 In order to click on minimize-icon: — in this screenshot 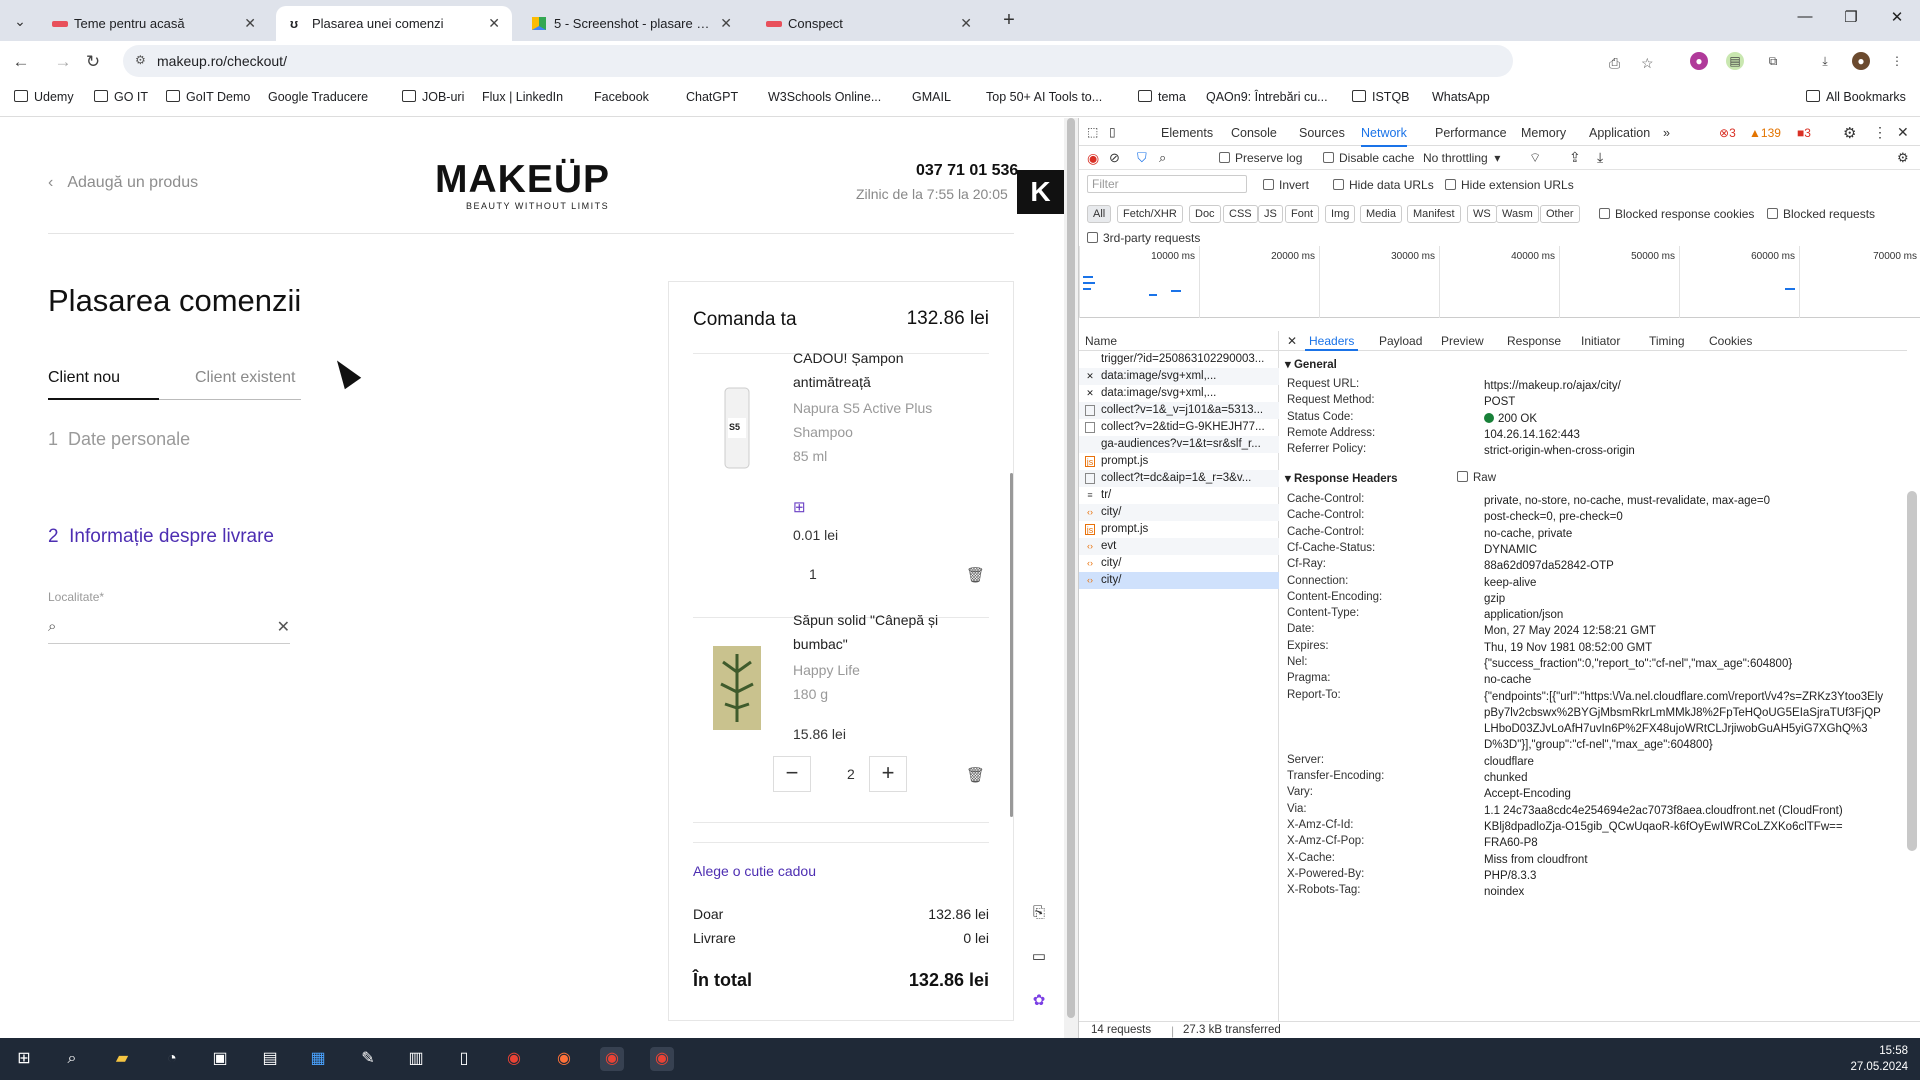, I will do `click(1805, 20)`.